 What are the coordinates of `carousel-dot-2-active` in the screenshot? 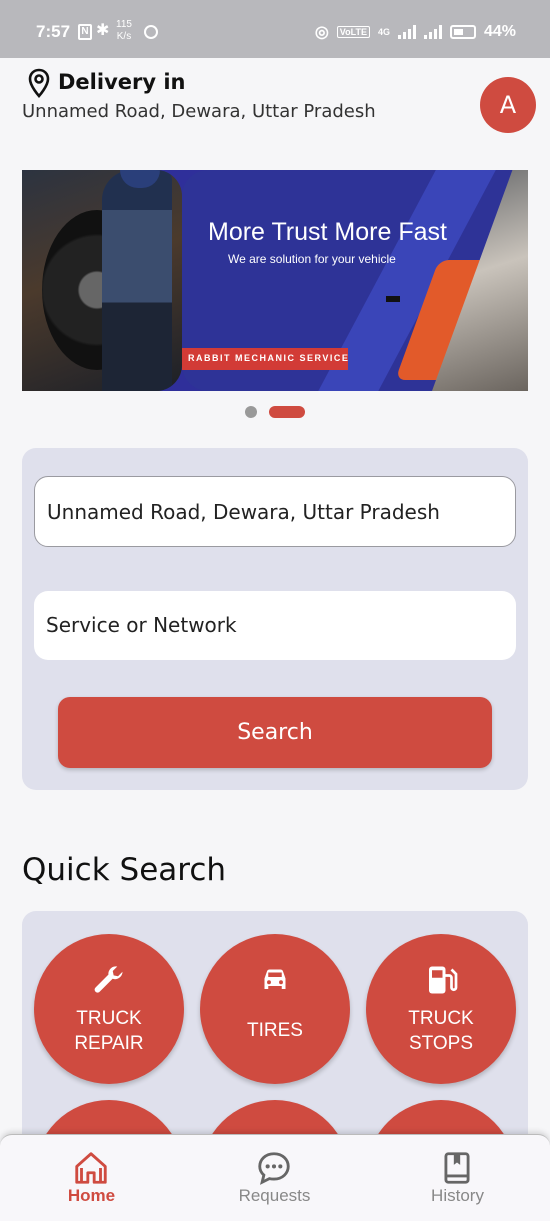 It's located at (287, 412).